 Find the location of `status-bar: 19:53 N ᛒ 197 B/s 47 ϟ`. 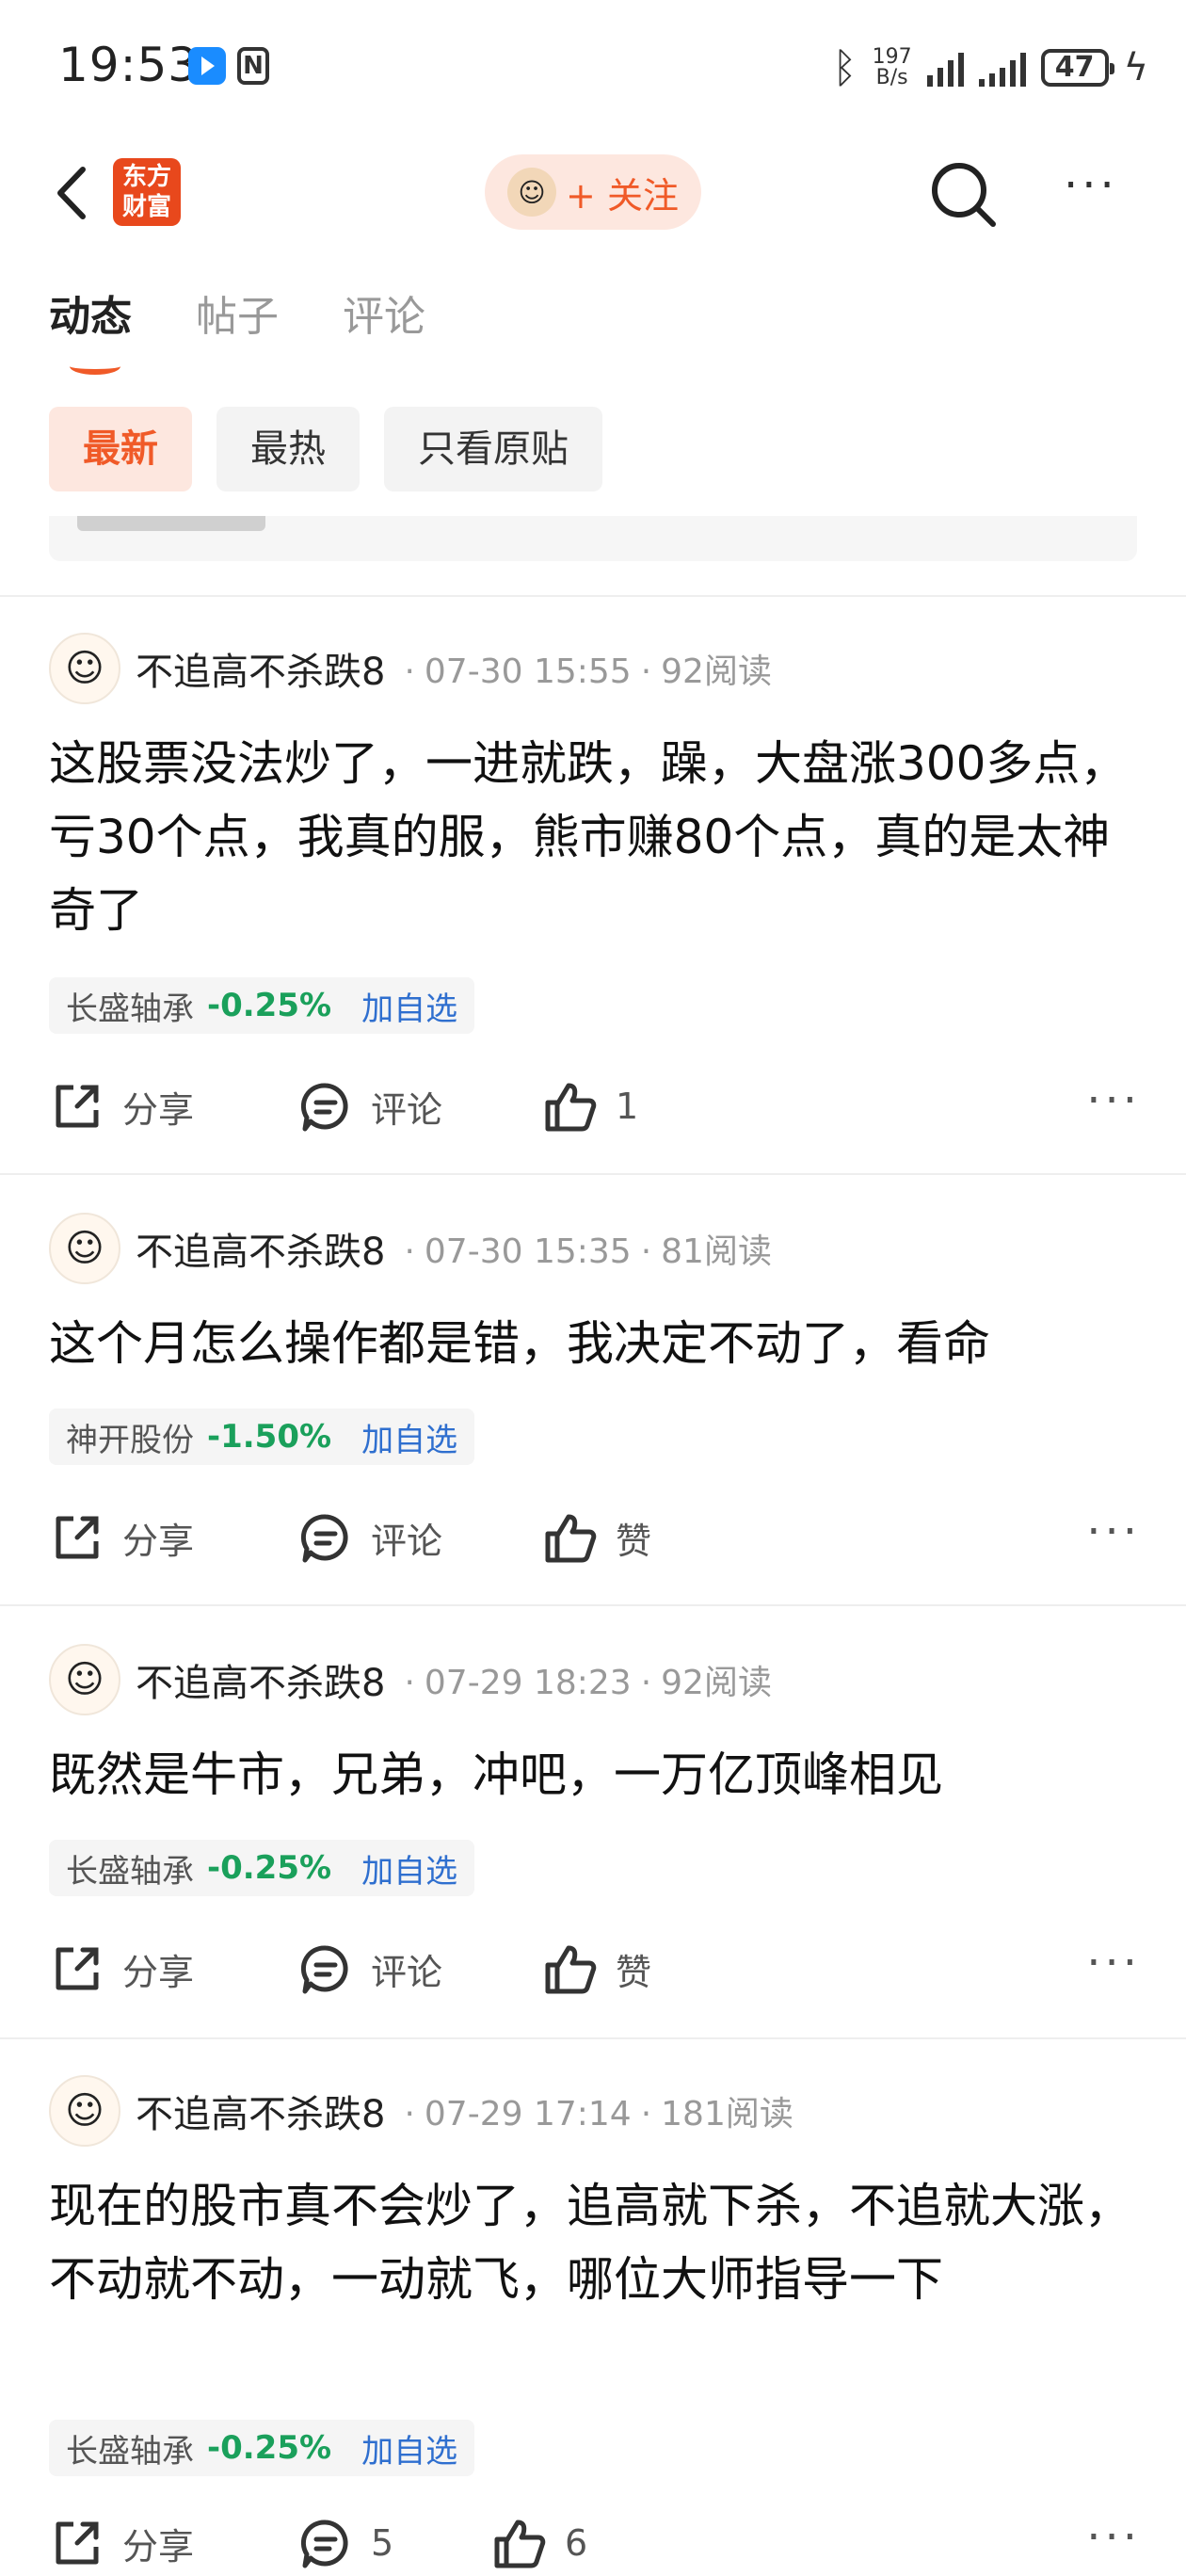

status-bar: 19:53 N ᛒ 197 B/s 47 ϟ is located at coordinates (593, 66).